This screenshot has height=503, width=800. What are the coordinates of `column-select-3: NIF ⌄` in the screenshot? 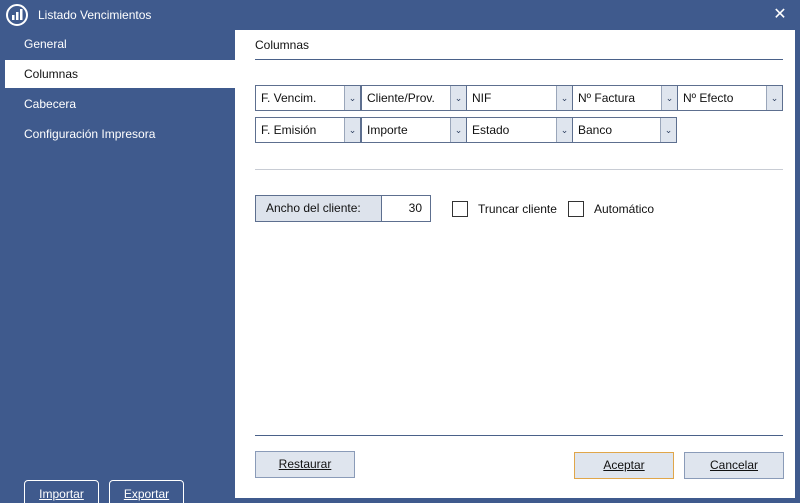 It's located at (519, 98).